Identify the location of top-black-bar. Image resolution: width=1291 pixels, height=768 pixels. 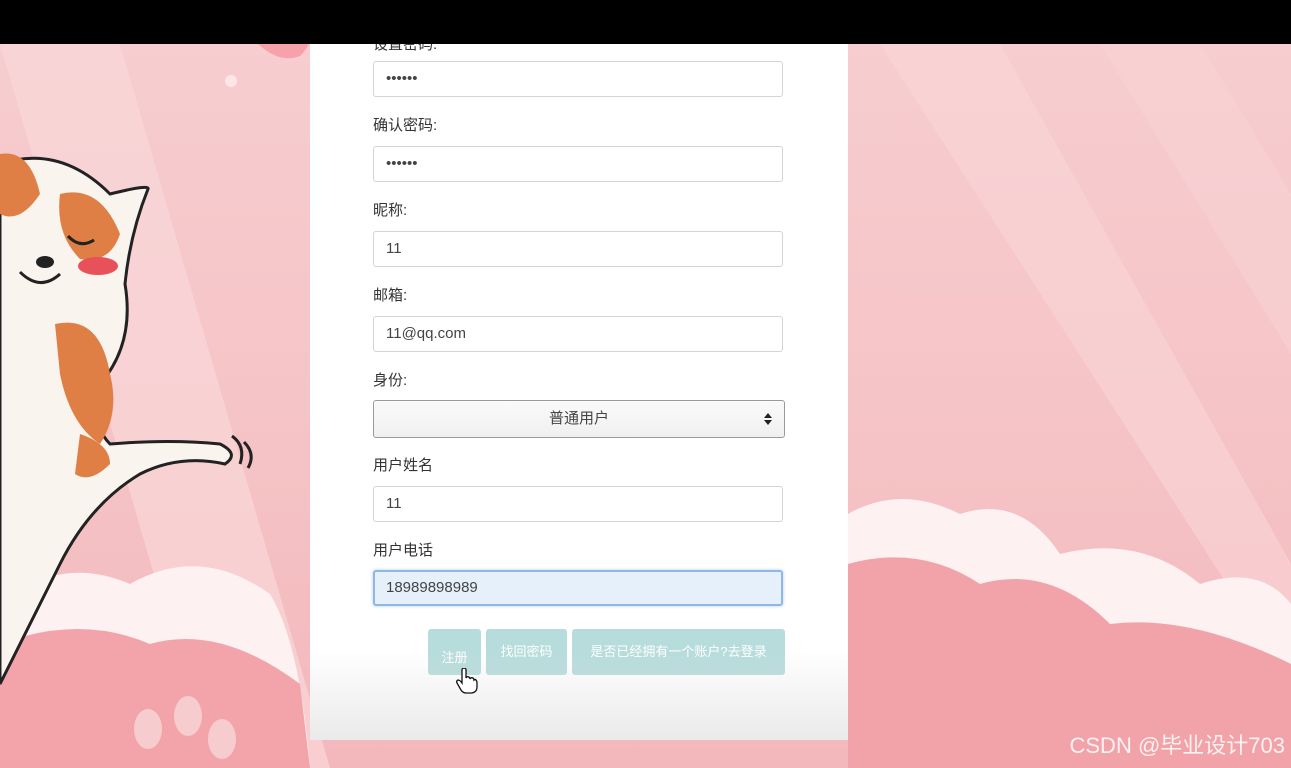
(645, 22).